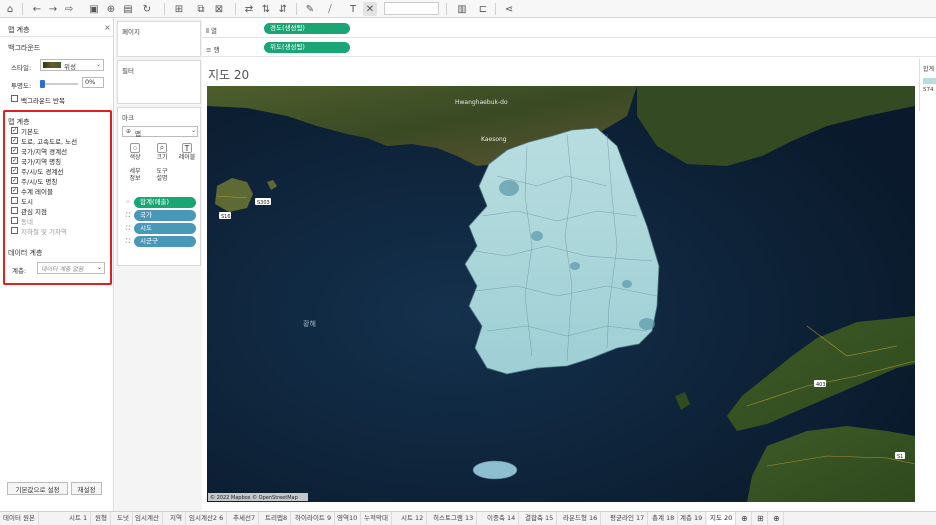 This screenshot has width=936, height=525. I want to click on opacity-input: 0%, so click(93, 82).